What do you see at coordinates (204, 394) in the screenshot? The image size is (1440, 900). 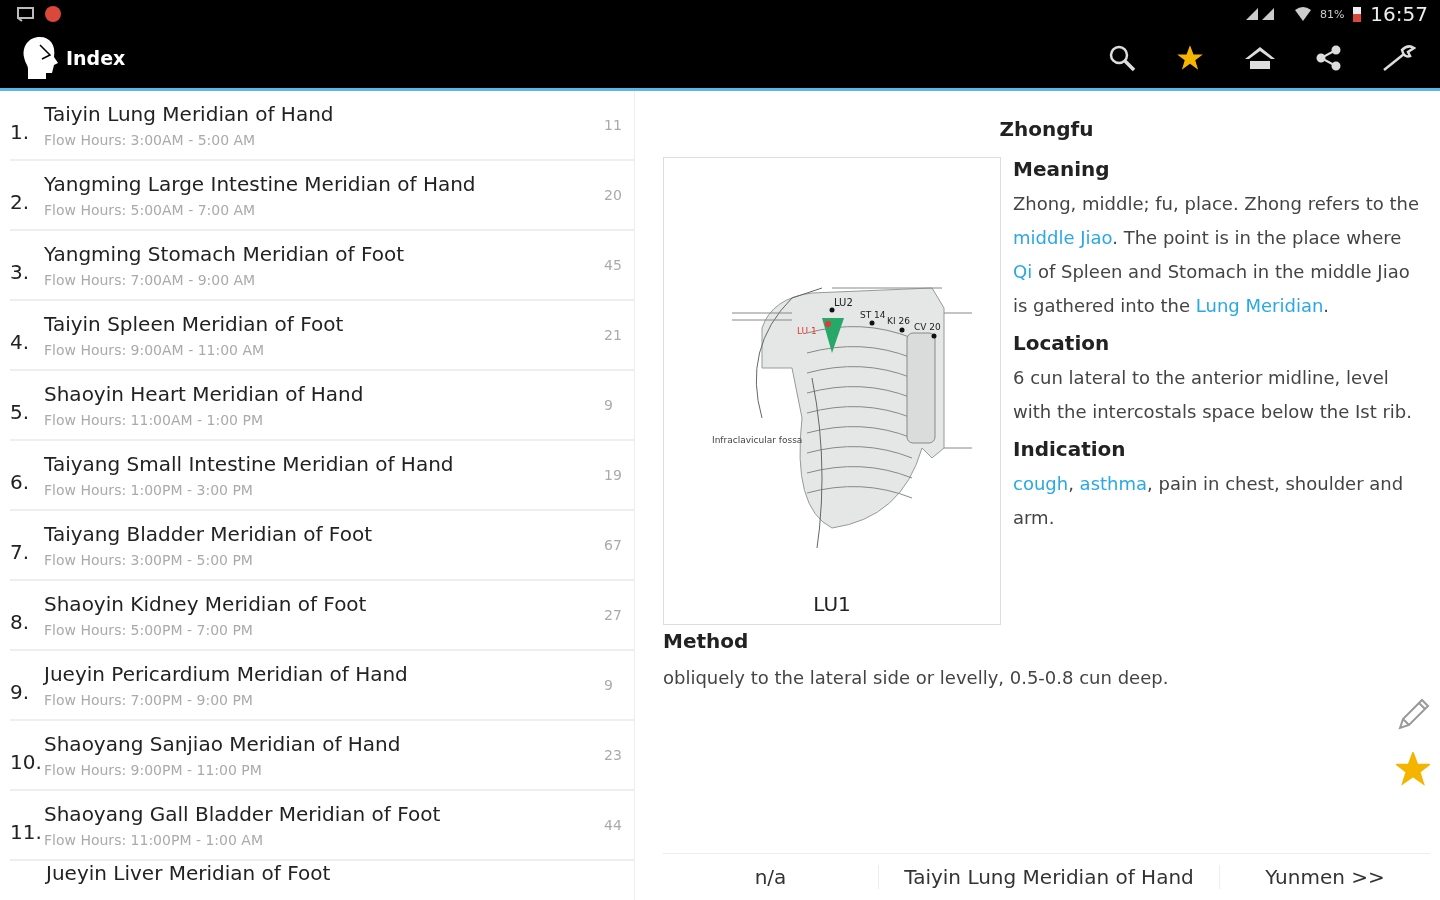 I see `meridian-name: Shaoyin Heart Meridian of Hand` at bounding box center [204, 394].